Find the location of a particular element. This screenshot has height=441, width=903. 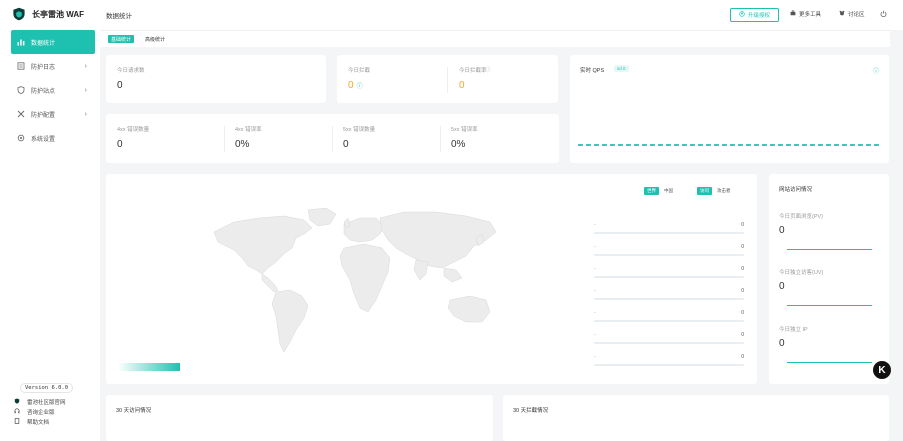

headset-icon is located at coordinates (17, 412).